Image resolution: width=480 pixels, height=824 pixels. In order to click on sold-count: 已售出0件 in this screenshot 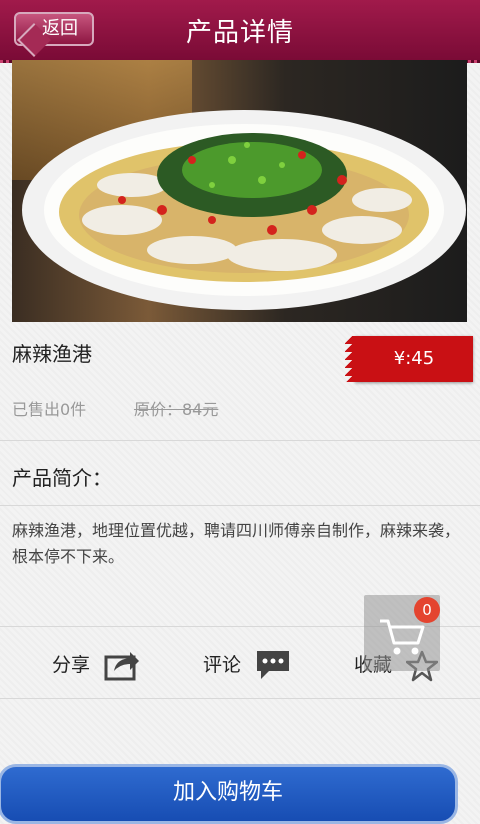, I will do `click(49, 409)`.